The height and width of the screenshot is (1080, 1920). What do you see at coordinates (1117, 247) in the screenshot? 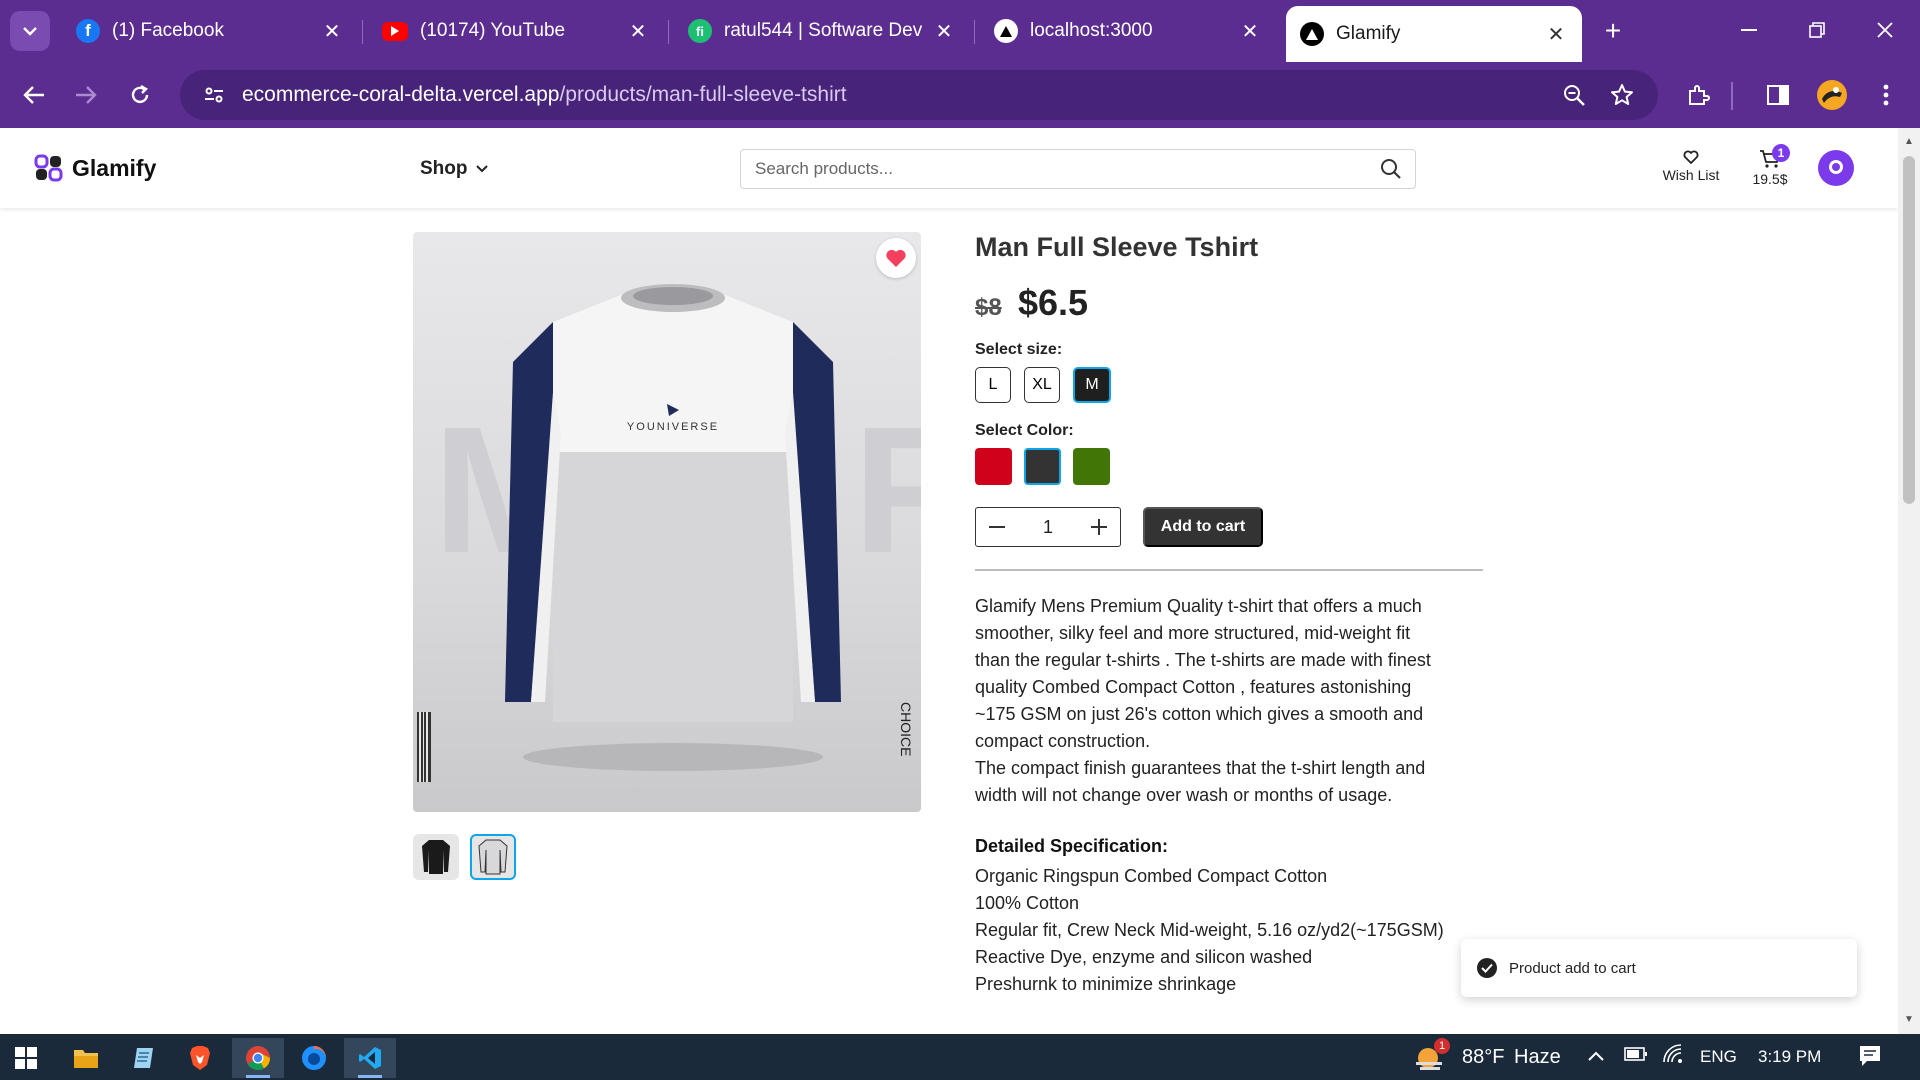
I see `product-title: Man Full Sleeve Tshirt` at bounding box center [1117, 247].